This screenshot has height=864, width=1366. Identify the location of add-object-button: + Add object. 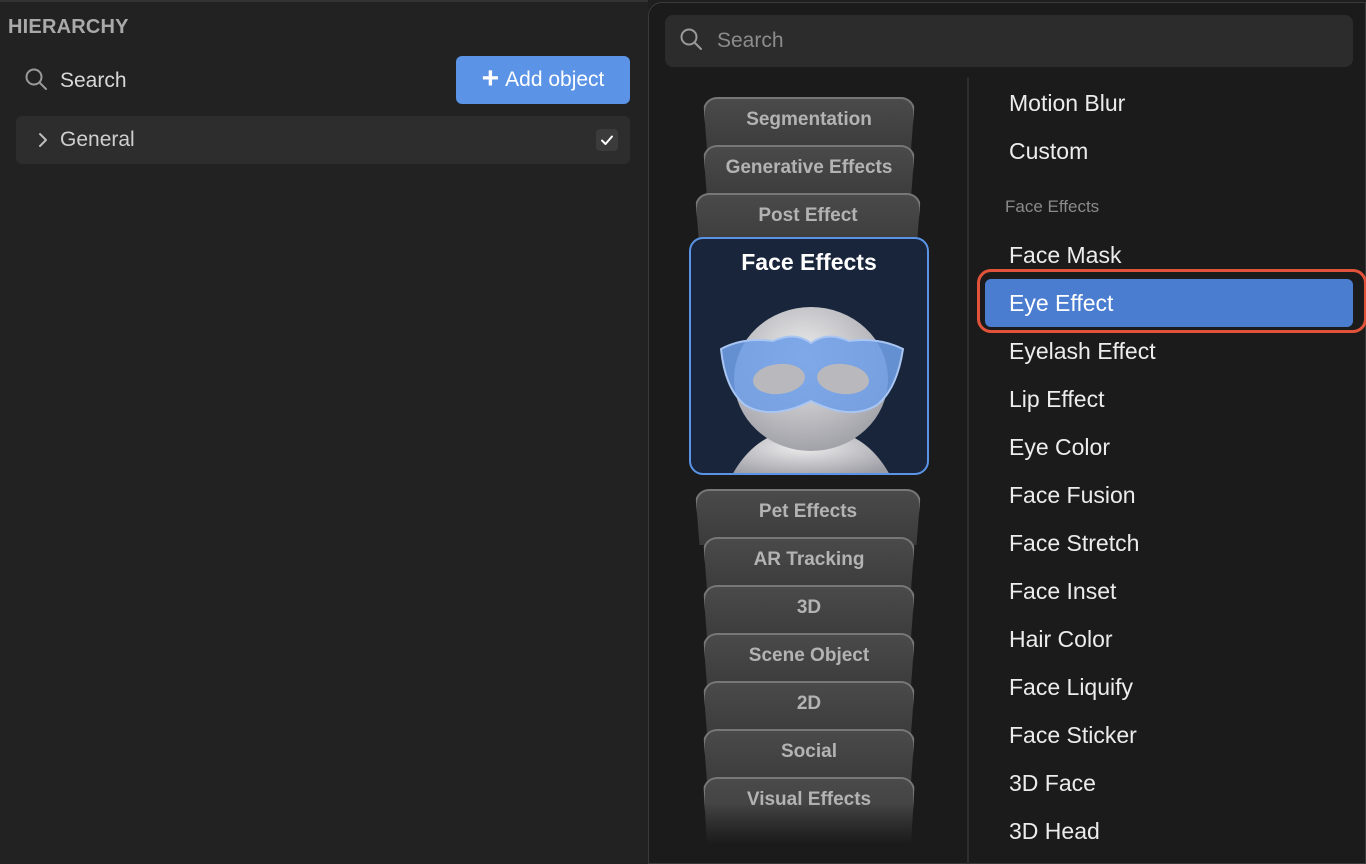
(543, 80).